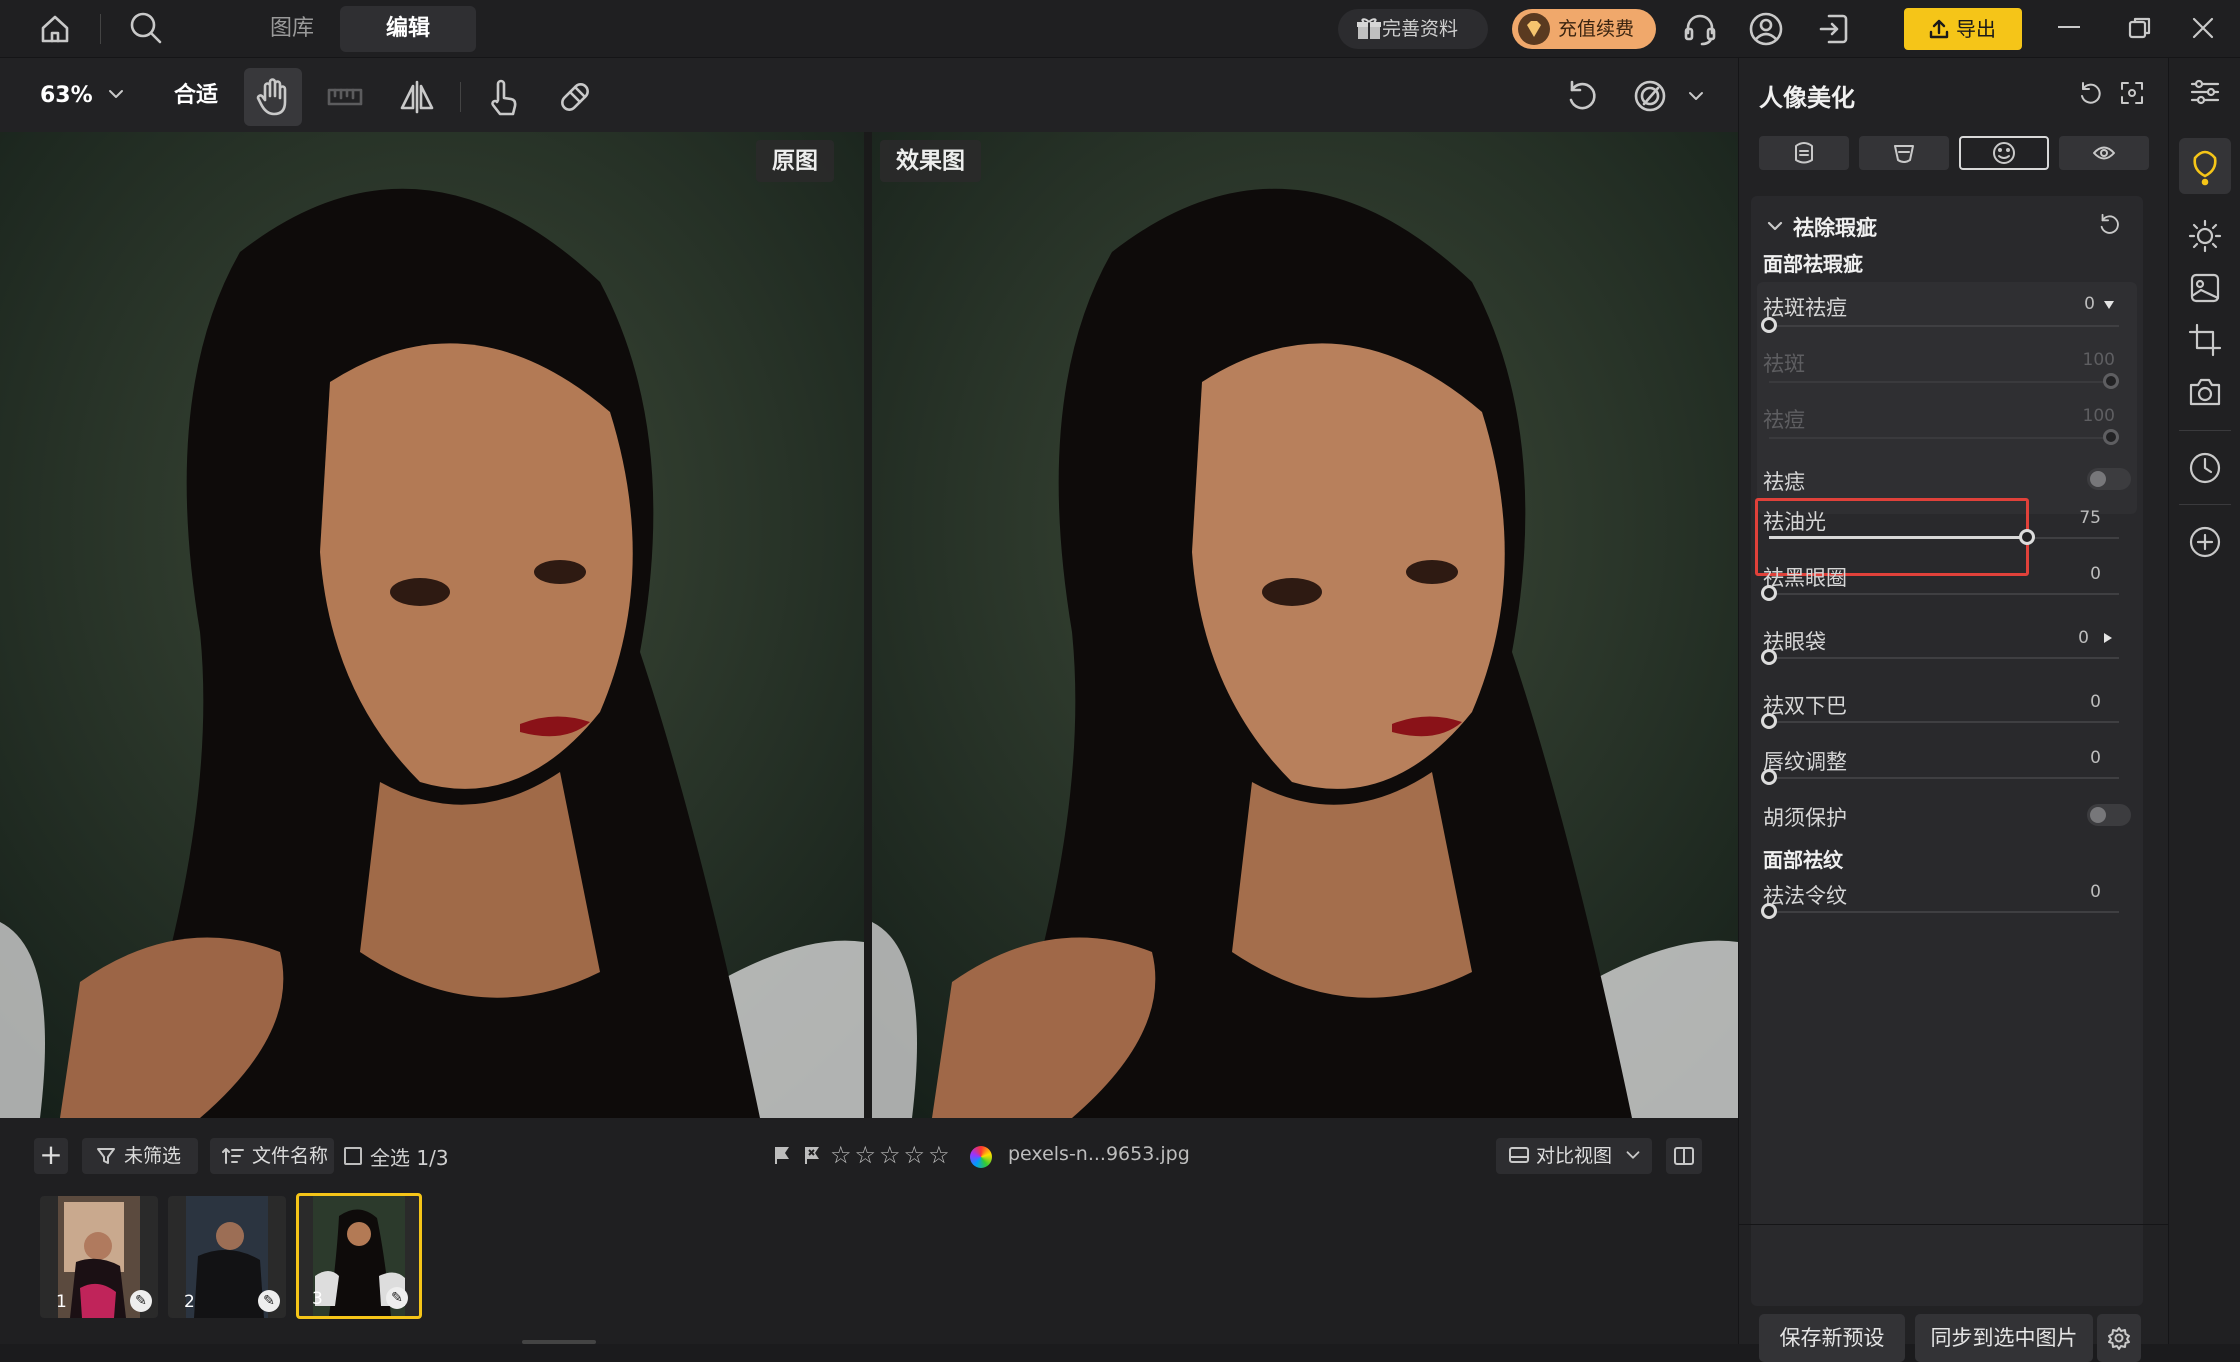 The image size is (2240, 1362). I want to click on customer-service-icon, so click(1700, 29).